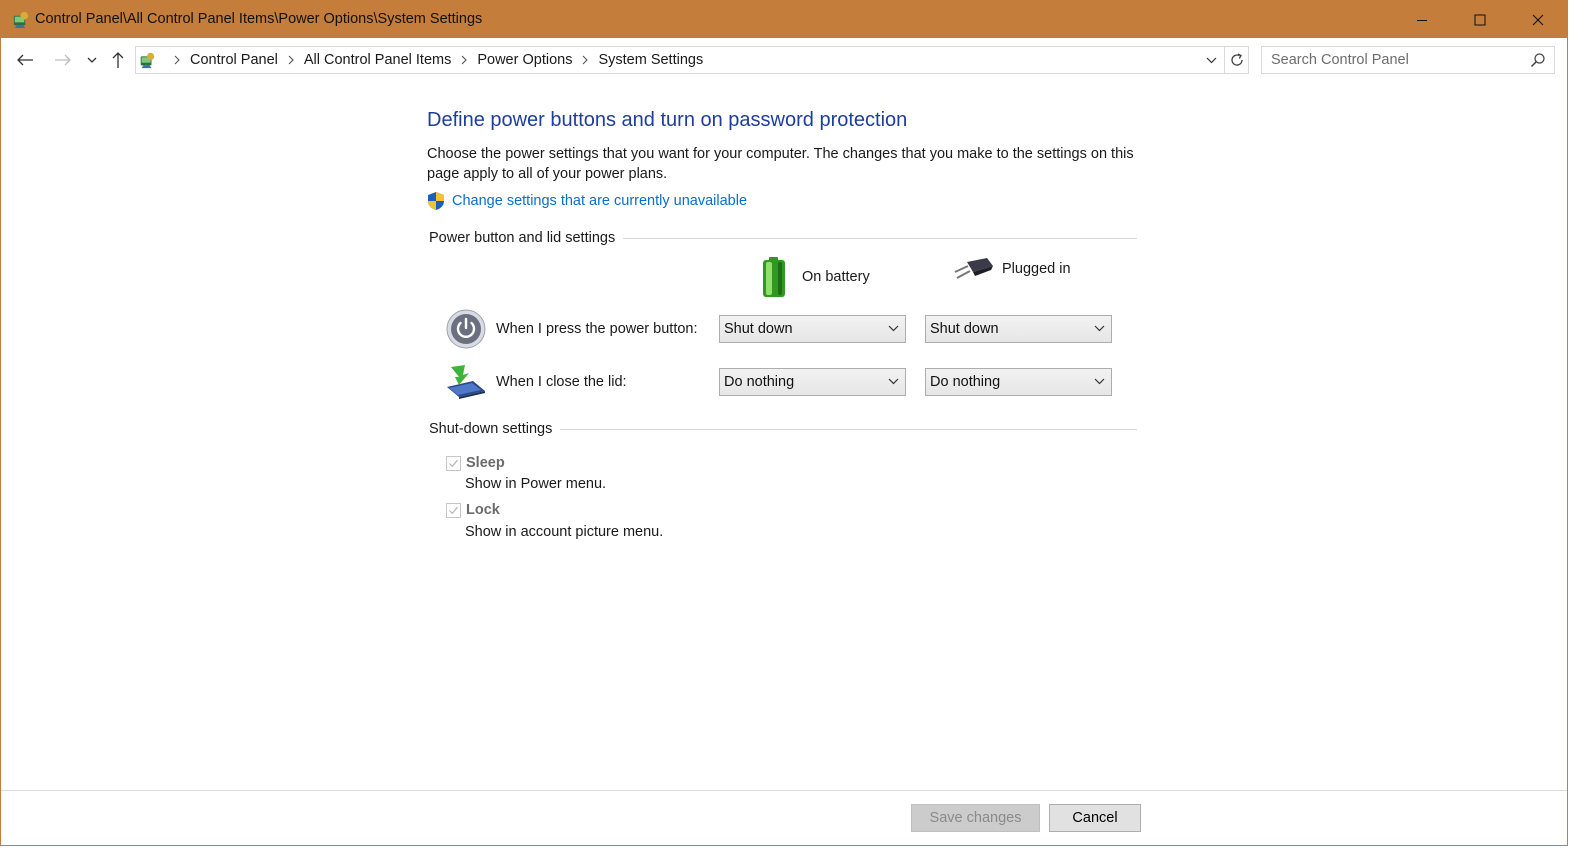 This screenshot has width=1584, height=854. I want to click on footer-divider, so click(784, 790).